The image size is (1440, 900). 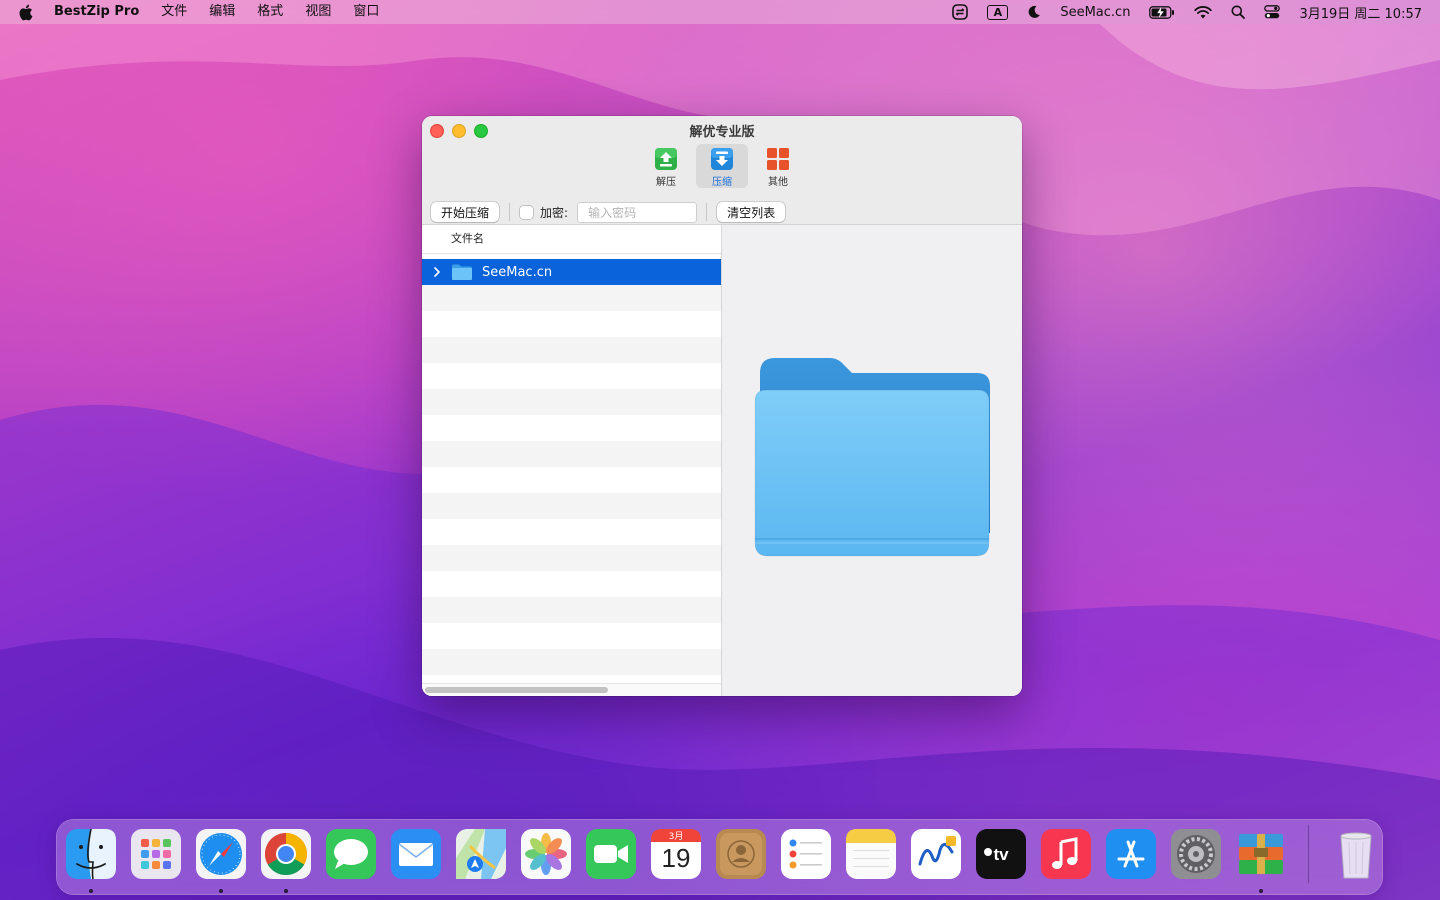 I want to click on finder-icon, so click(x=91, y=860).